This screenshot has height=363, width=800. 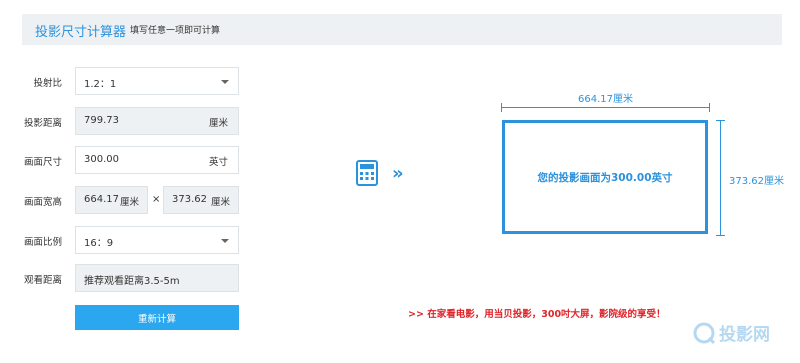 I want to click on screen-preview-text: 您的投影画面为300.00英寸, so click(x=605, y=177).